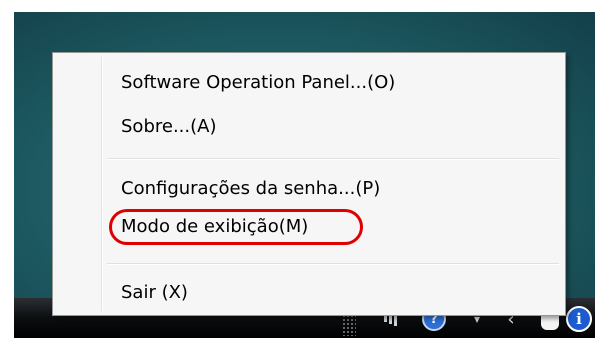 This screenshot has width=597, height=347. I want to click on info-icon: i, so click(579, 319).